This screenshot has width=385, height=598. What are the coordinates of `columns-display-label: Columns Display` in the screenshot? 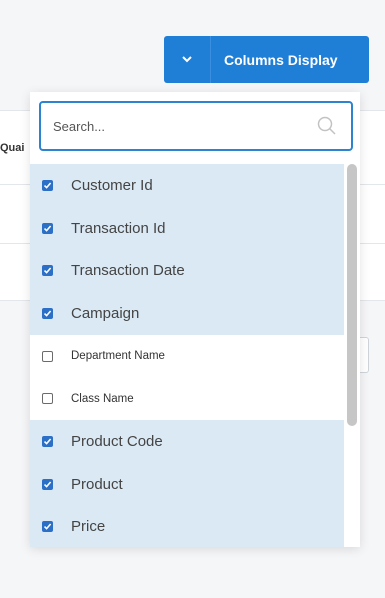 It's located at (281, 59).